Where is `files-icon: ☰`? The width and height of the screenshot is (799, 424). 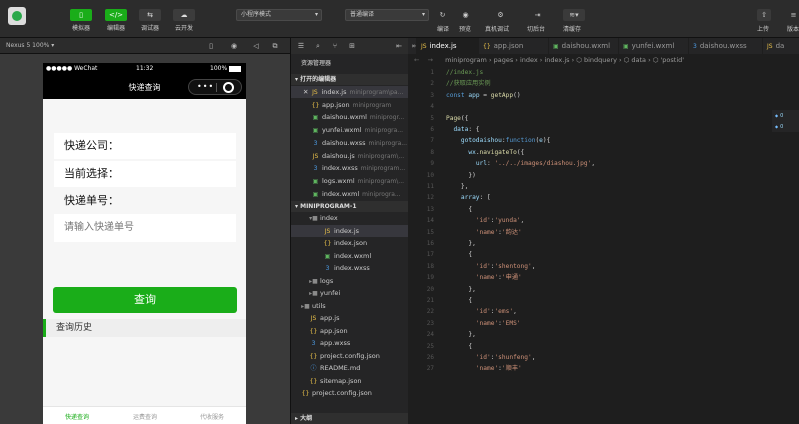
files-icon: ☰ is located at coordinates (301, 46).